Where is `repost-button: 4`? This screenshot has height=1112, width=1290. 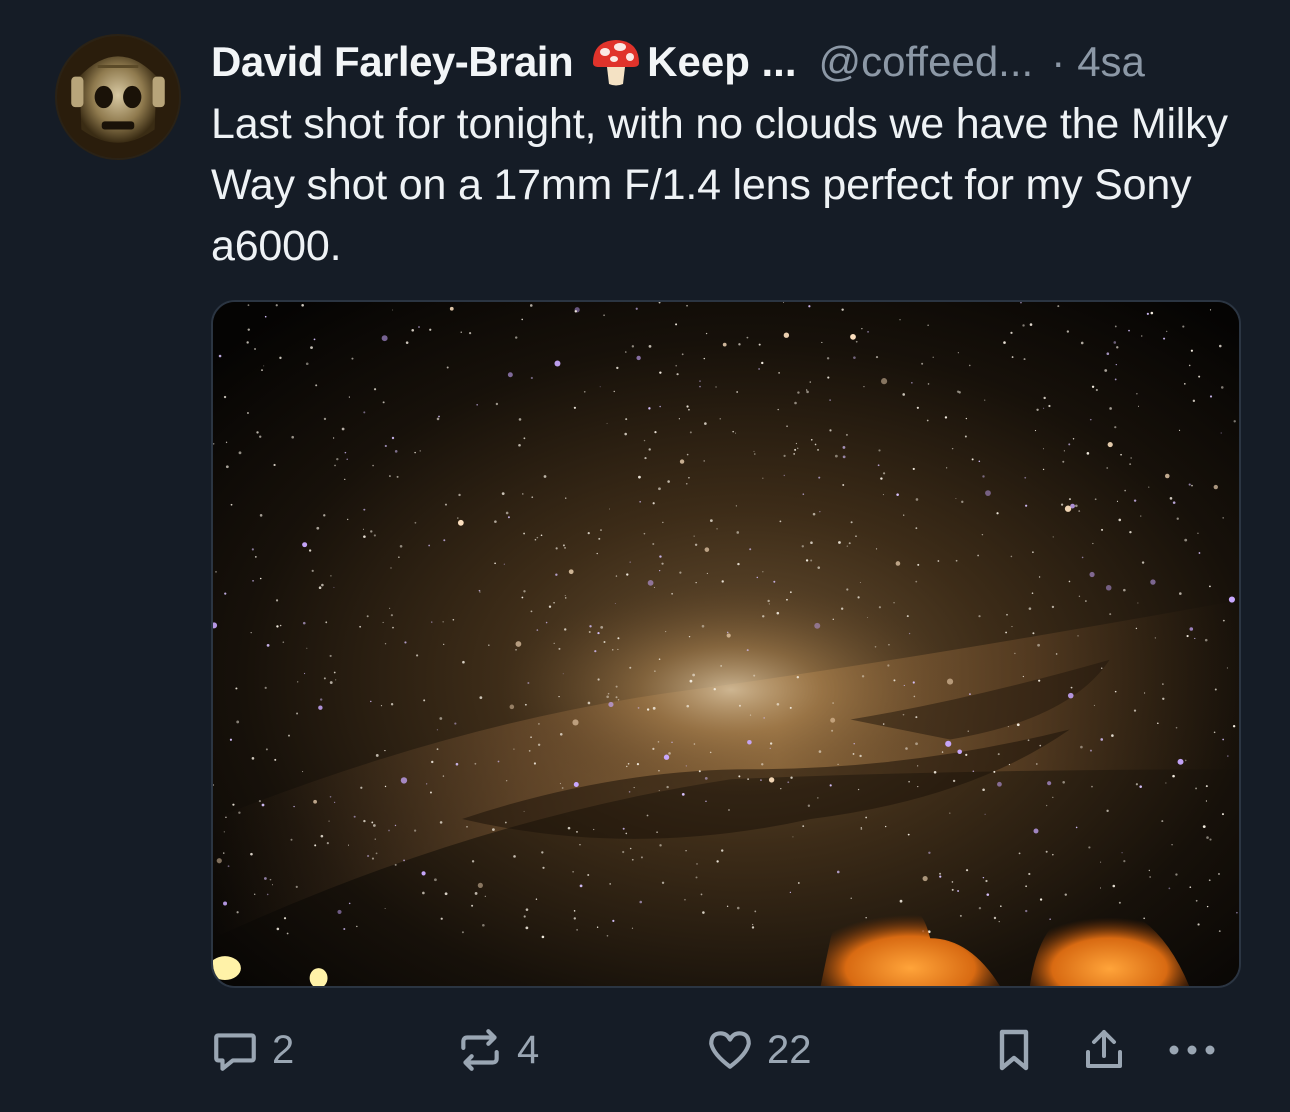 repost-button: 4 is located at coordinates (497, 1050).